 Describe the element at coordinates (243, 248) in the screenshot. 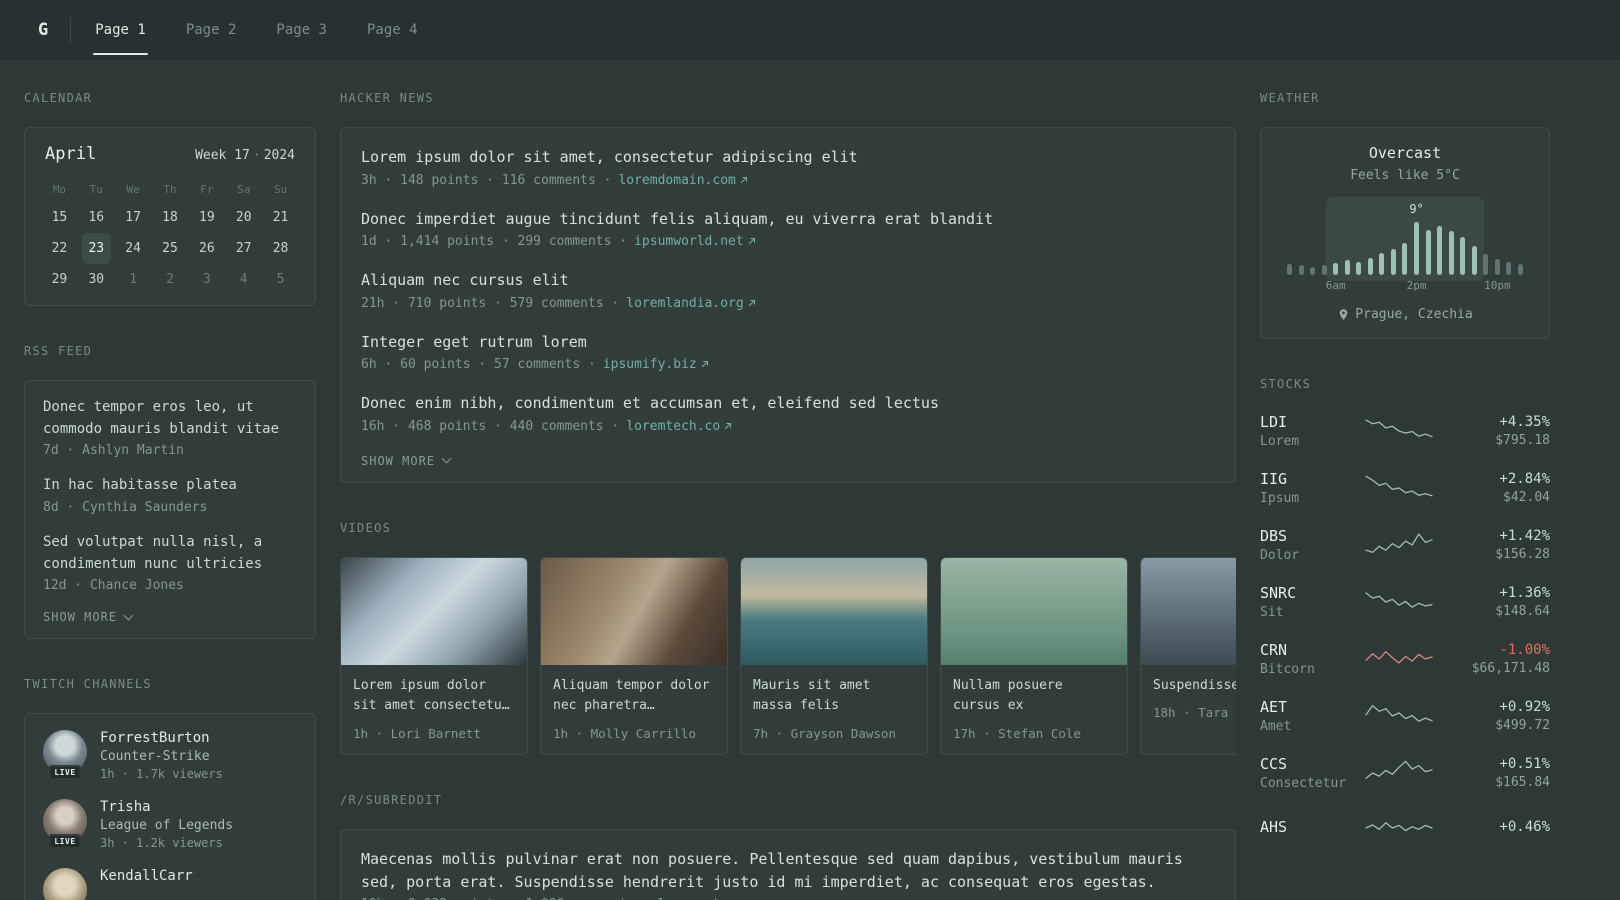

I see `calendar-date: 27` at that location.